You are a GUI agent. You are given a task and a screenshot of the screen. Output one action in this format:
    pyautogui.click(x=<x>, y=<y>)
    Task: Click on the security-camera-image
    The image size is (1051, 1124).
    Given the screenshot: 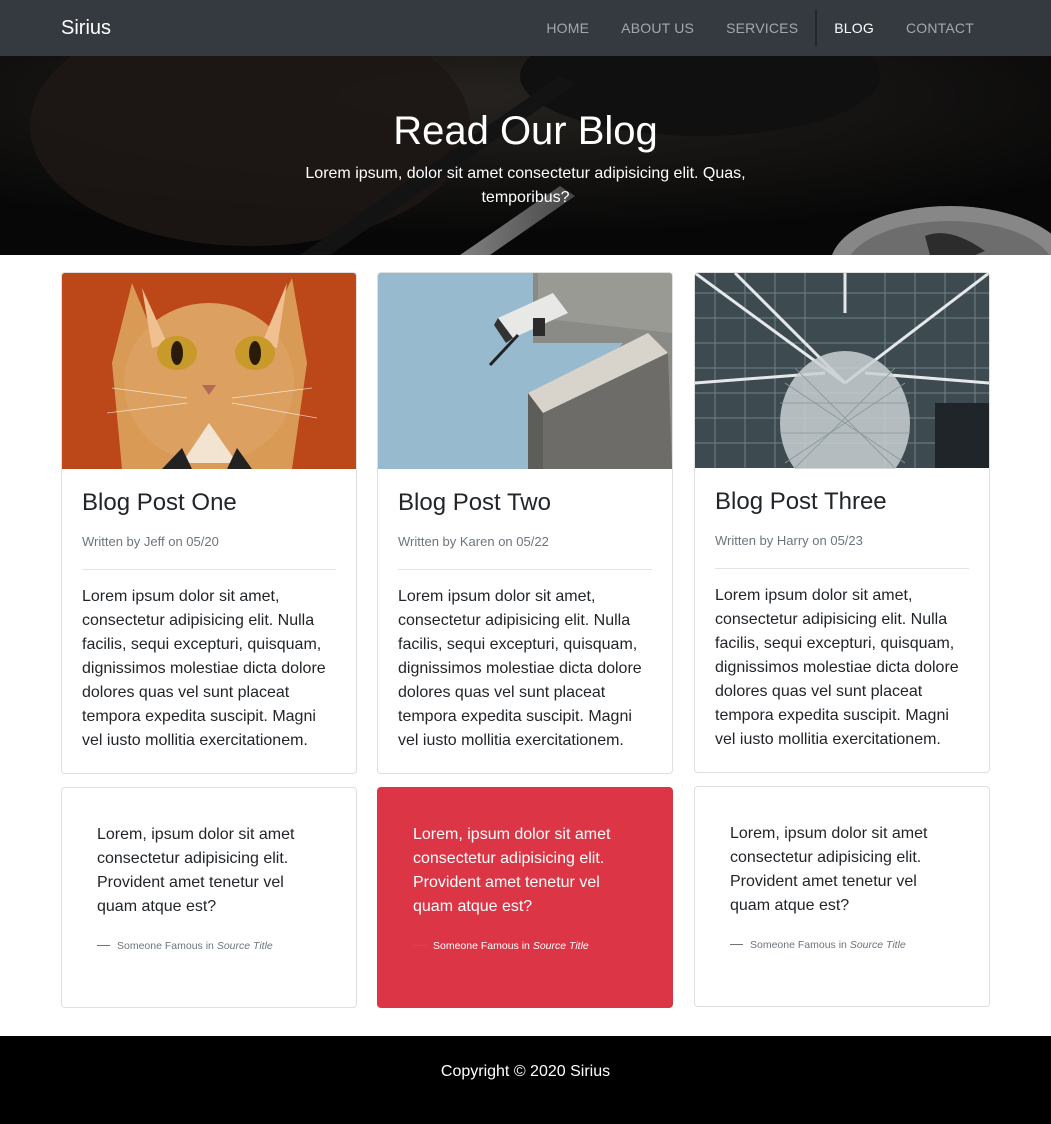 What is the action you would take?
    pyautogui.click(x=525, y=371)
    